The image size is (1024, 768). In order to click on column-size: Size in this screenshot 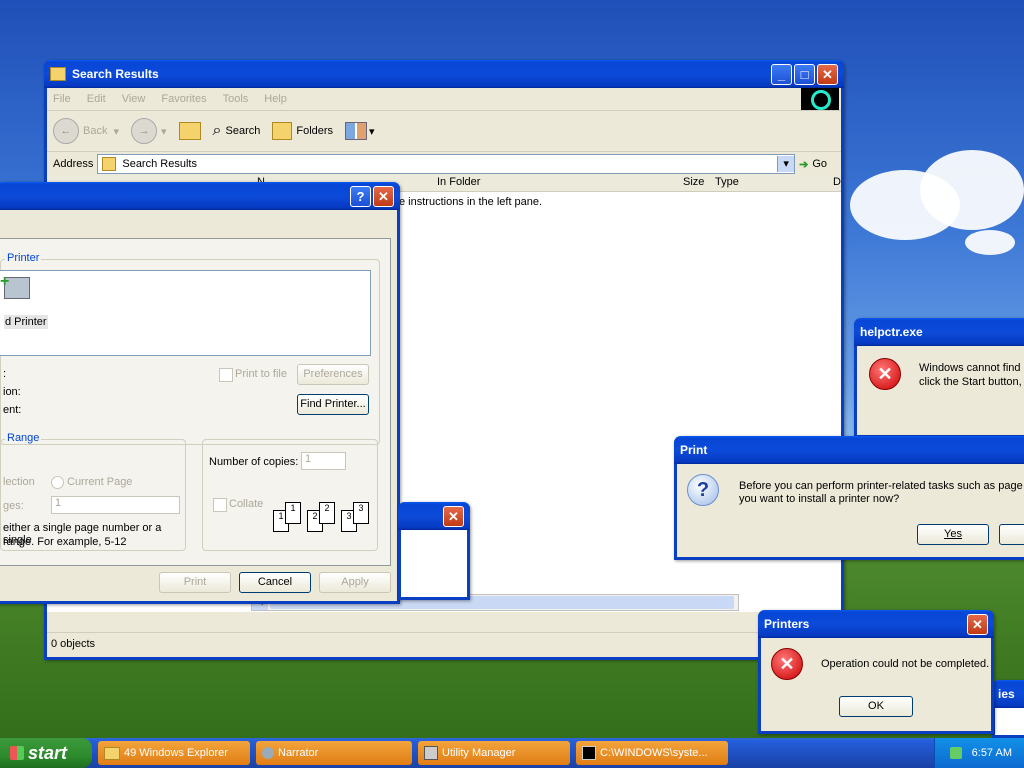, I will do `click(693, 182)`.